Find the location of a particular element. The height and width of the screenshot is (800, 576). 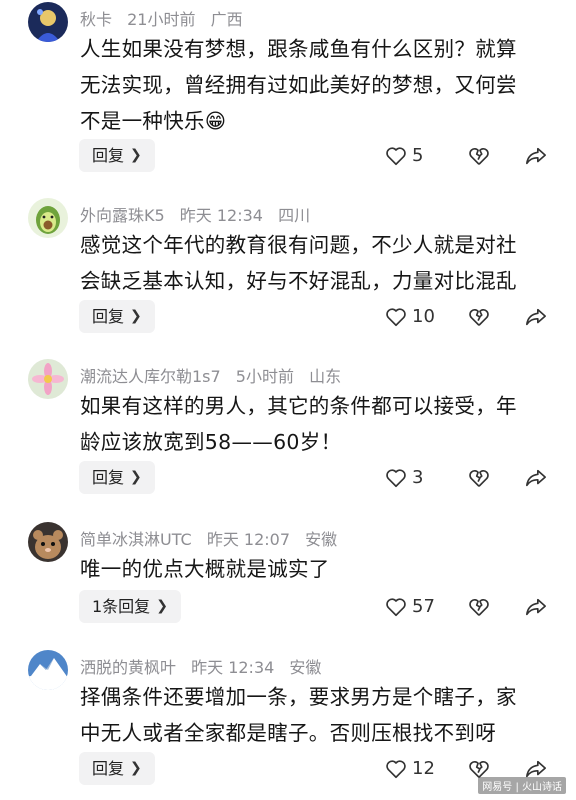

like-count: 5 is located at coordinates (418, 155).